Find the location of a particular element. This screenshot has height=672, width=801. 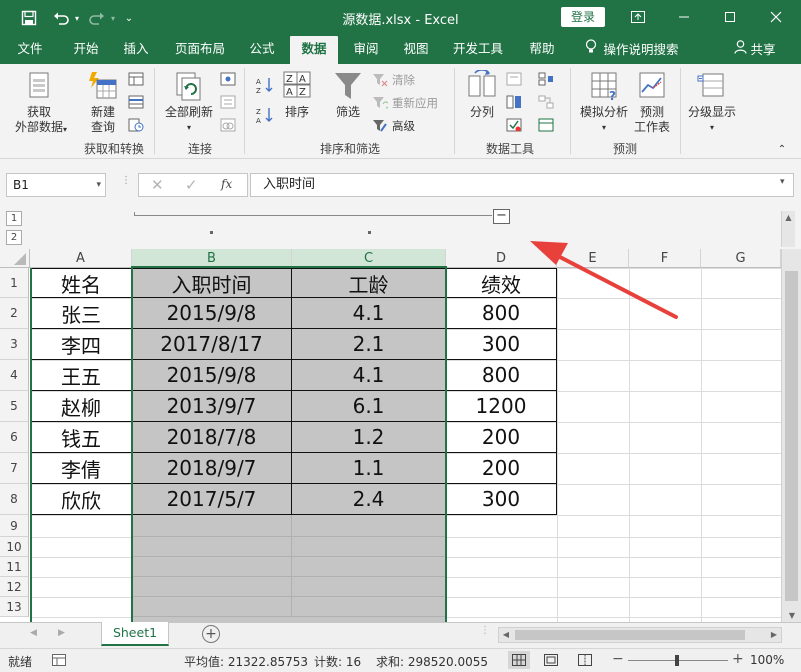

prev-sheet-icon: ◀ is located at coordinates (33, 633).